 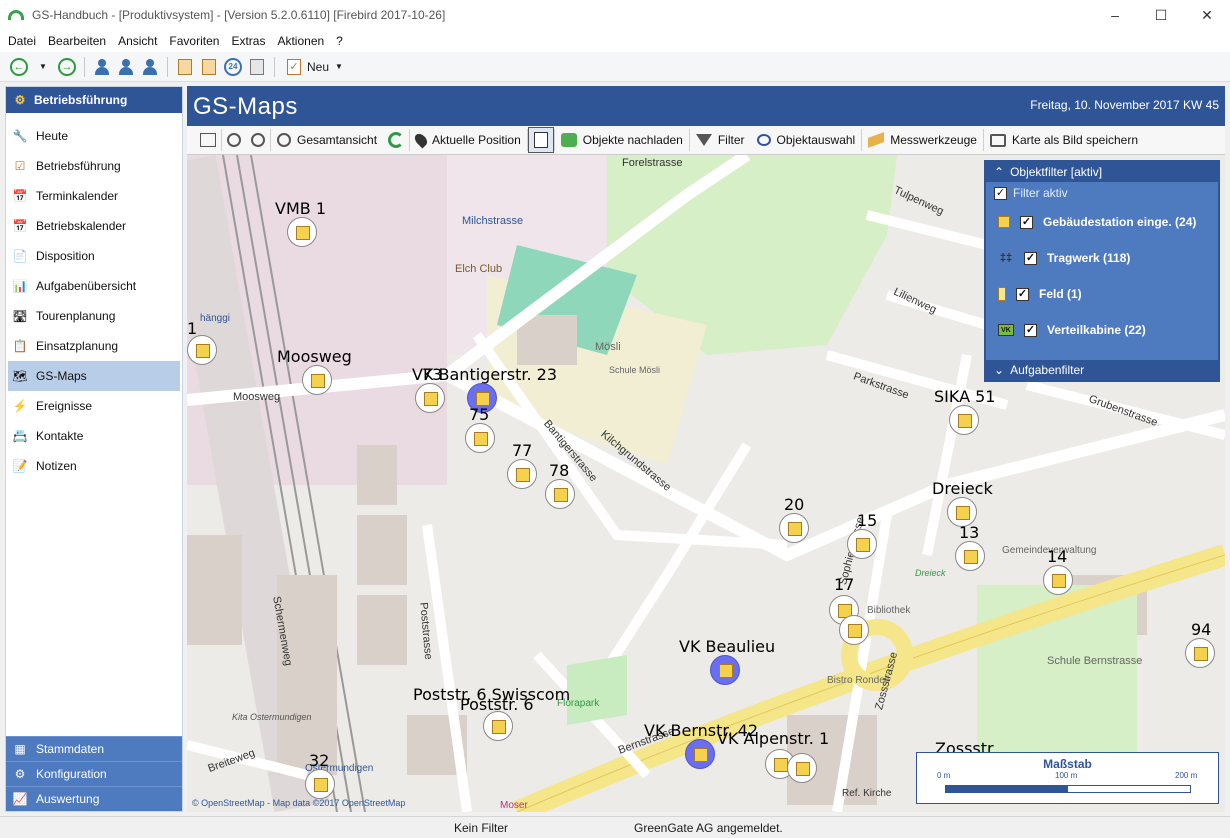 I want to click on object-label: VK Beaulieu, so click(x=727, y=646).